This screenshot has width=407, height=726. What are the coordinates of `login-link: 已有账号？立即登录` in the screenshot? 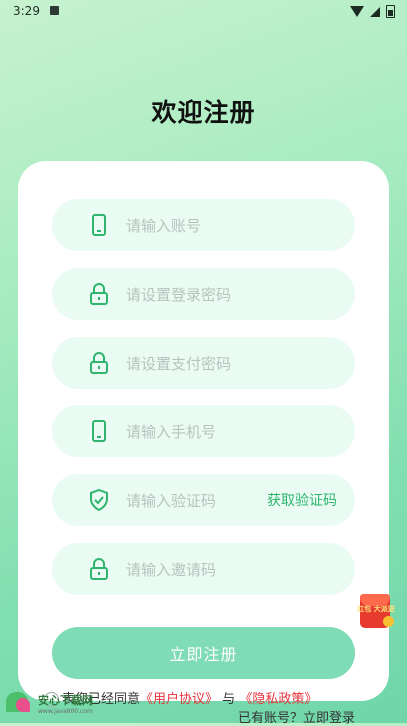 It's located at (296, 716).